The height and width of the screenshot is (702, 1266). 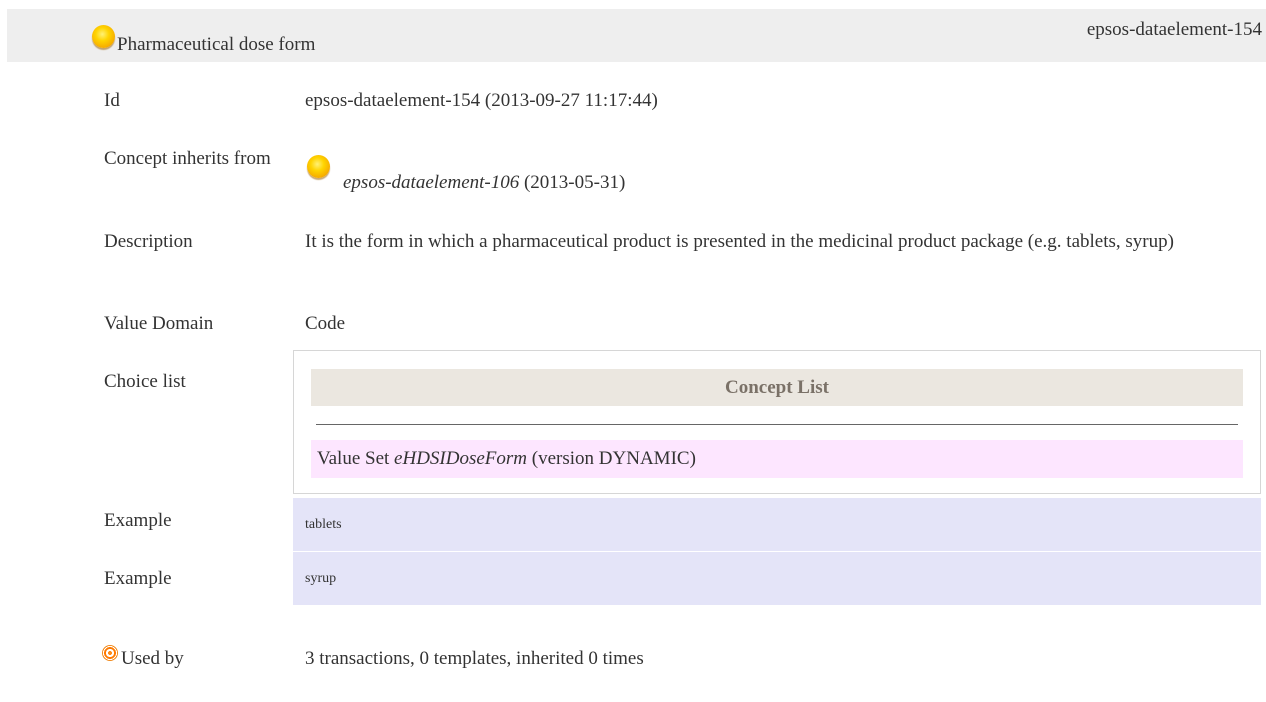 What do you see at coordinates (1174, 29) in the screenshot?
I see `concept-id-label: epsos-dataelement-154` at bounding box center [1174, 29].